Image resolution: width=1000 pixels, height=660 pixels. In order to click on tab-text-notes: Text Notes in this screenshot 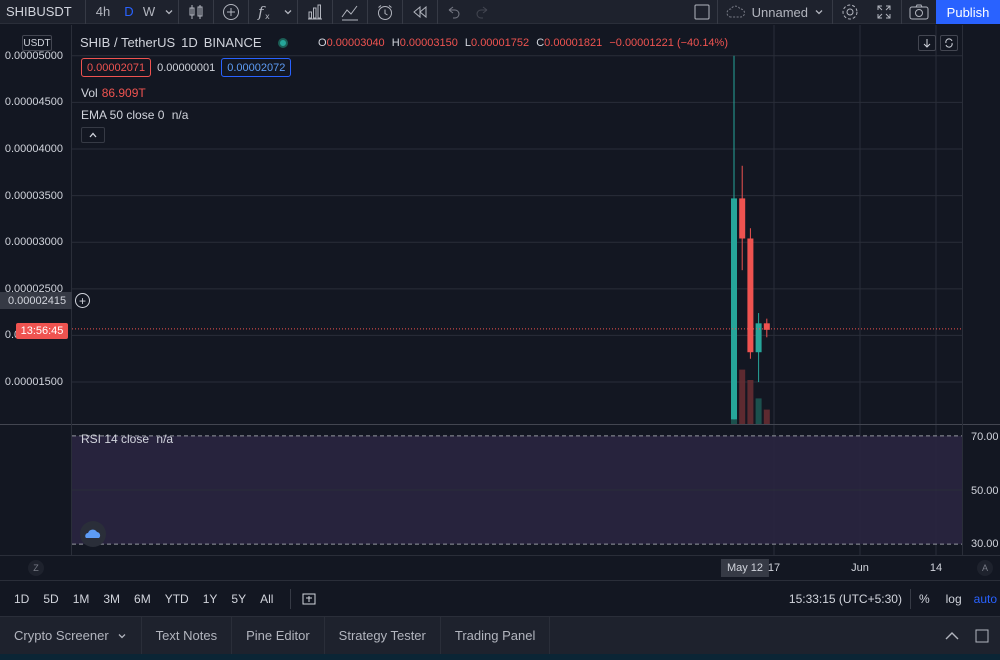, I will do `click(187, 635)`.